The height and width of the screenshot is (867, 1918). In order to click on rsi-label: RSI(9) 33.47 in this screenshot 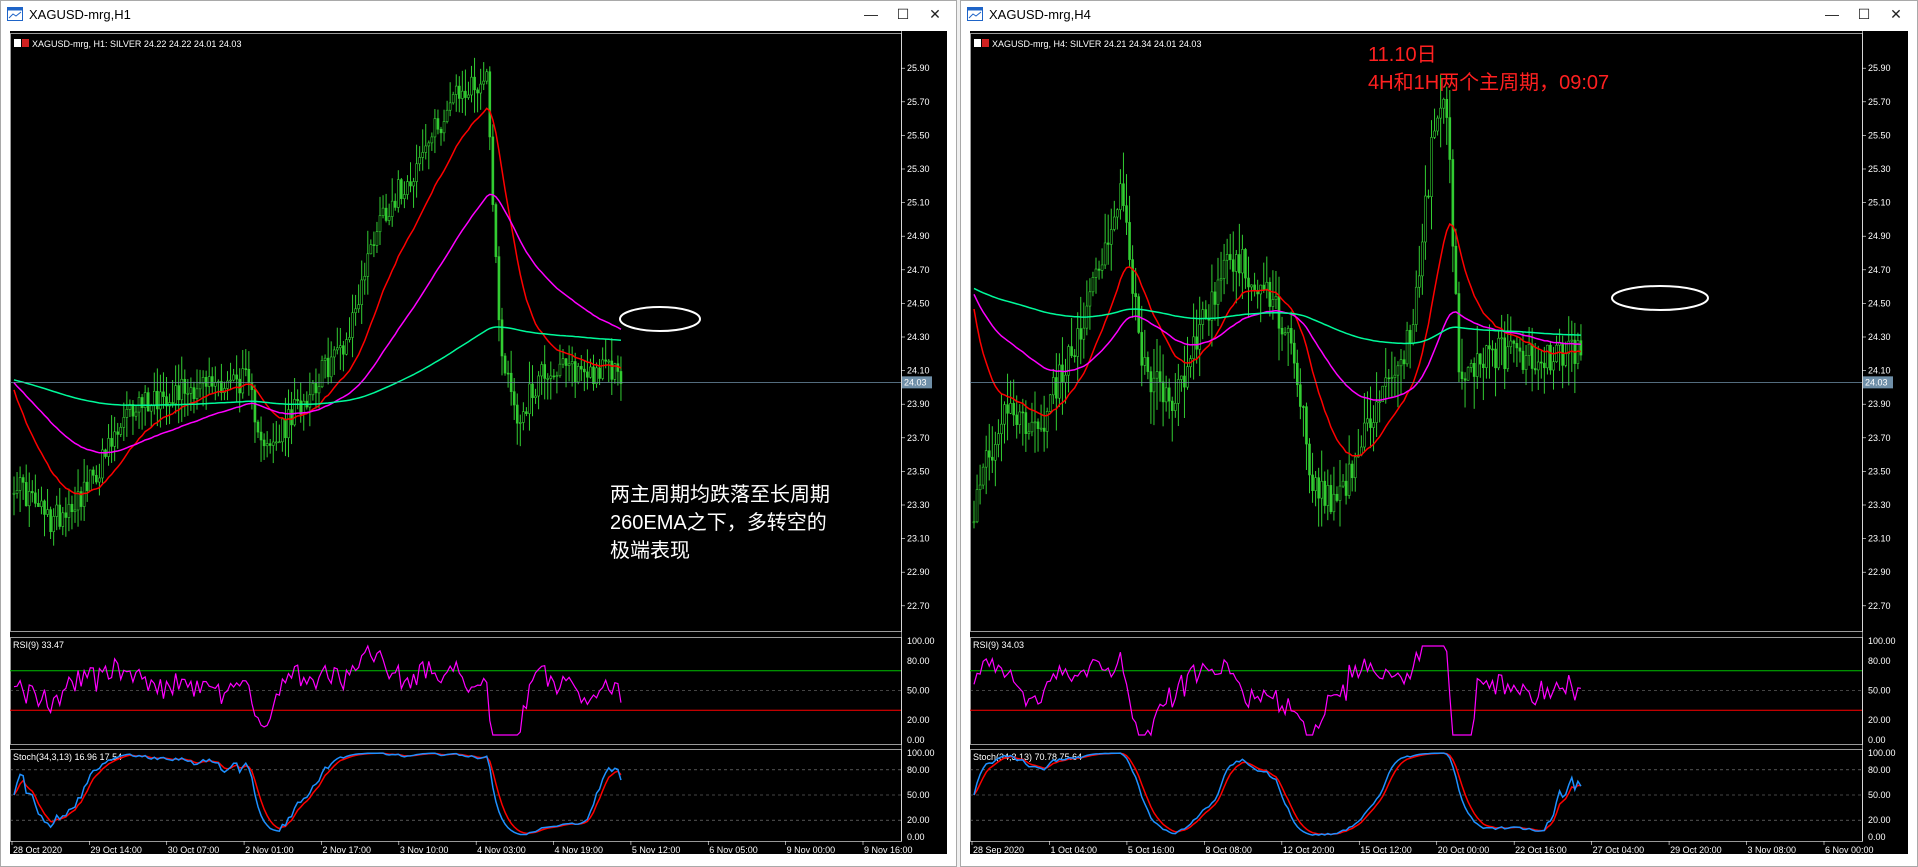, I will do `click(38, 645)`.